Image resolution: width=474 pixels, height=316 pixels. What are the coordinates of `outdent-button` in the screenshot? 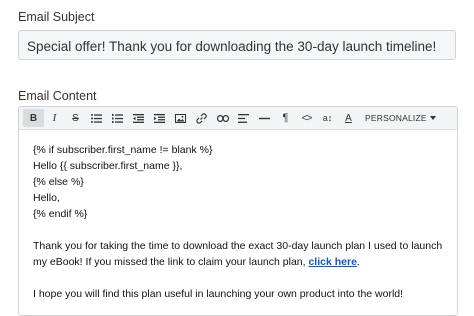 It's located at (138, 118).